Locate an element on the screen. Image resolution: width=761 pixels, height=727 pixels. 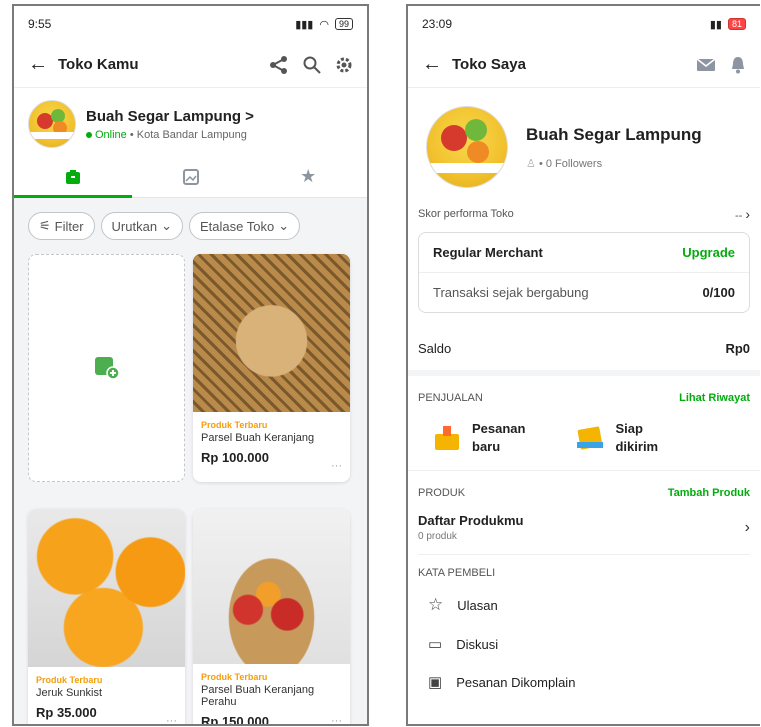
saldo-row: Saldo Rp0 is located at coordinates (584, 344).